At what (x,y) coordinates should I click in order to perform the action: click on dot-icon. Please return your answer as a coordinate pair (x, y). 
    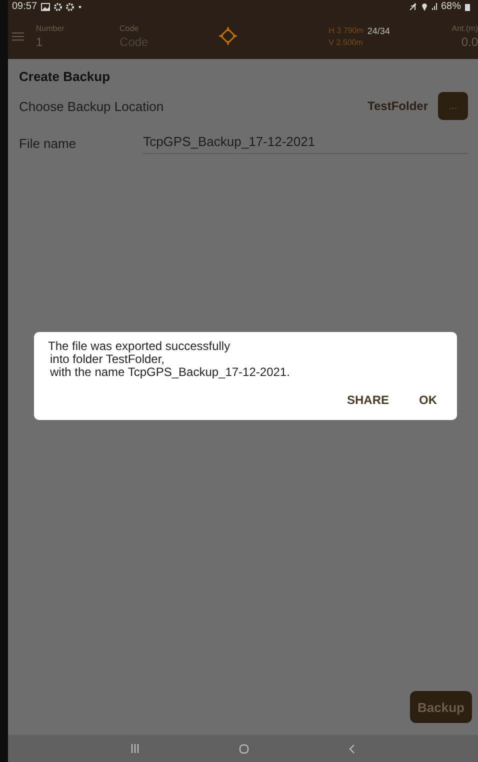
    Looking at the image, I should click on (80, 6).